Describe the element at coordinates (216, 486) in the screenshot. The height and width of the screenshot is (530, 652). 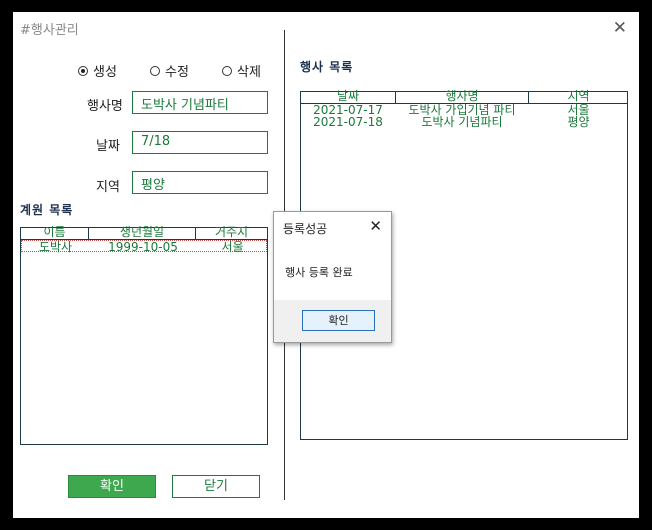
I see `close-button: 닫기` at that location.